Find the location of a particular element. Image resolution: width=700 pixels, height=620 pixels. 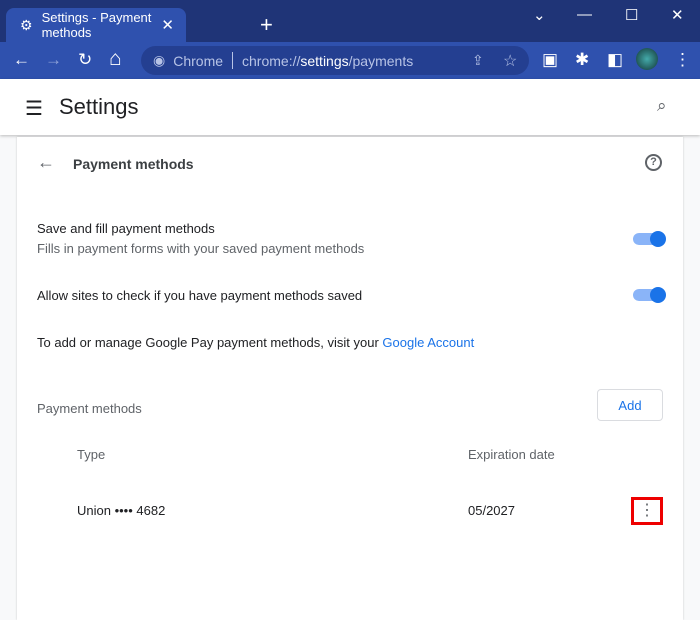

search-icon: ⌕ is located at coordinates (662, 106).